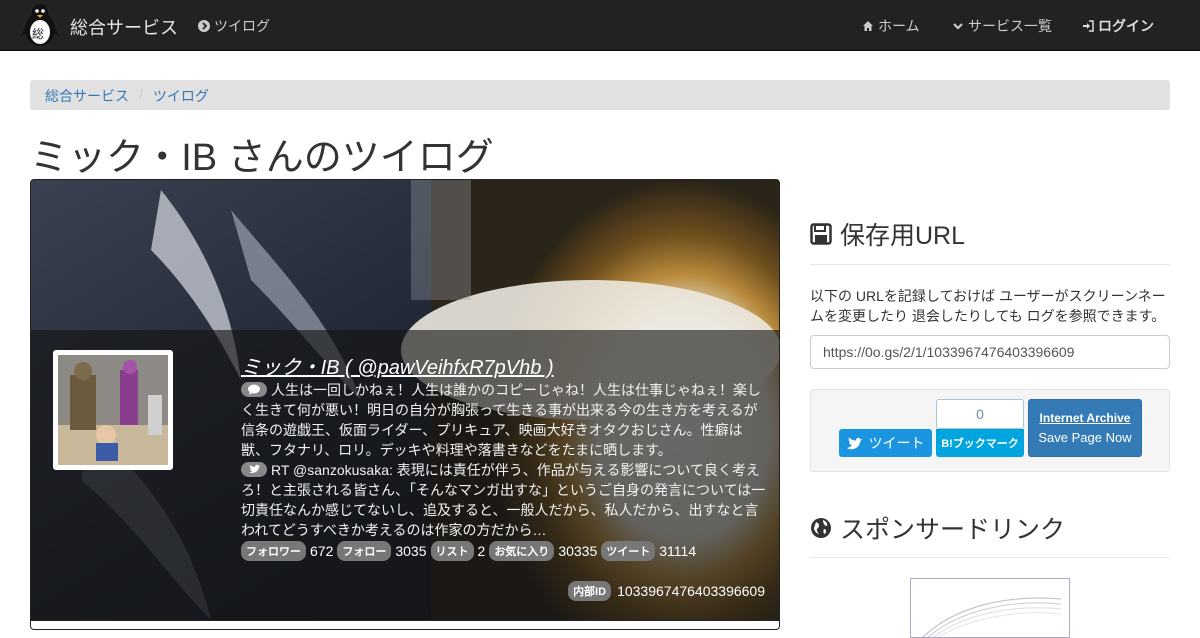 This screenshot has width=1200, height=638. I want to click on globe-icon, so click(821, 528).